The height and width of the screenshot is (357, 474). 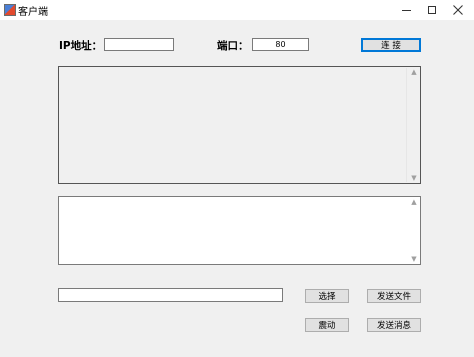 What do you see at coordinates (432, 10) in the screenshot?
I see `maximize-icon` at bounding box center [432, 10].